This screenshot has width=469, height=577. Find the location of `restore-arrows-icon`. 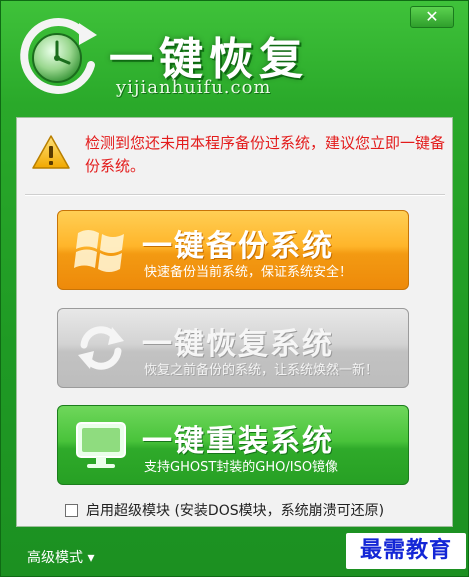

restore-arrows-icon is located at coordinates (101, 348).